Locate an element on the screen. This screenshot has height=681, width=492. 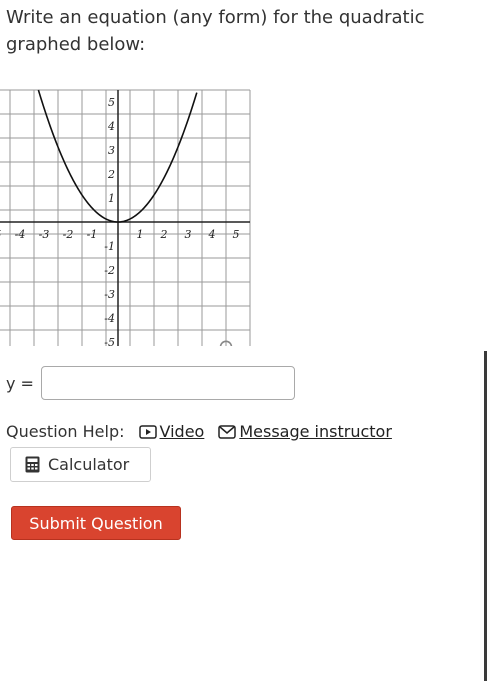
video-link: Video is located at coordinates (171, 431).